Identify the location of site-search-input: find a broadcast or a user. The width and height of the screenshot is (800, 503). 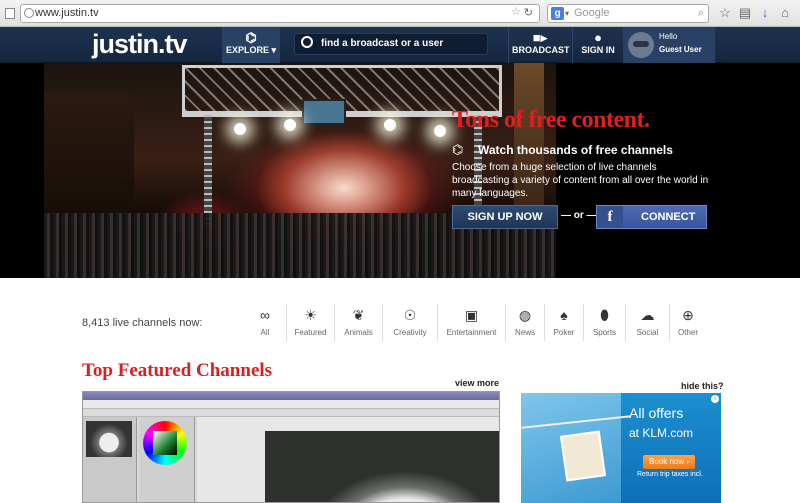
(391, 44).